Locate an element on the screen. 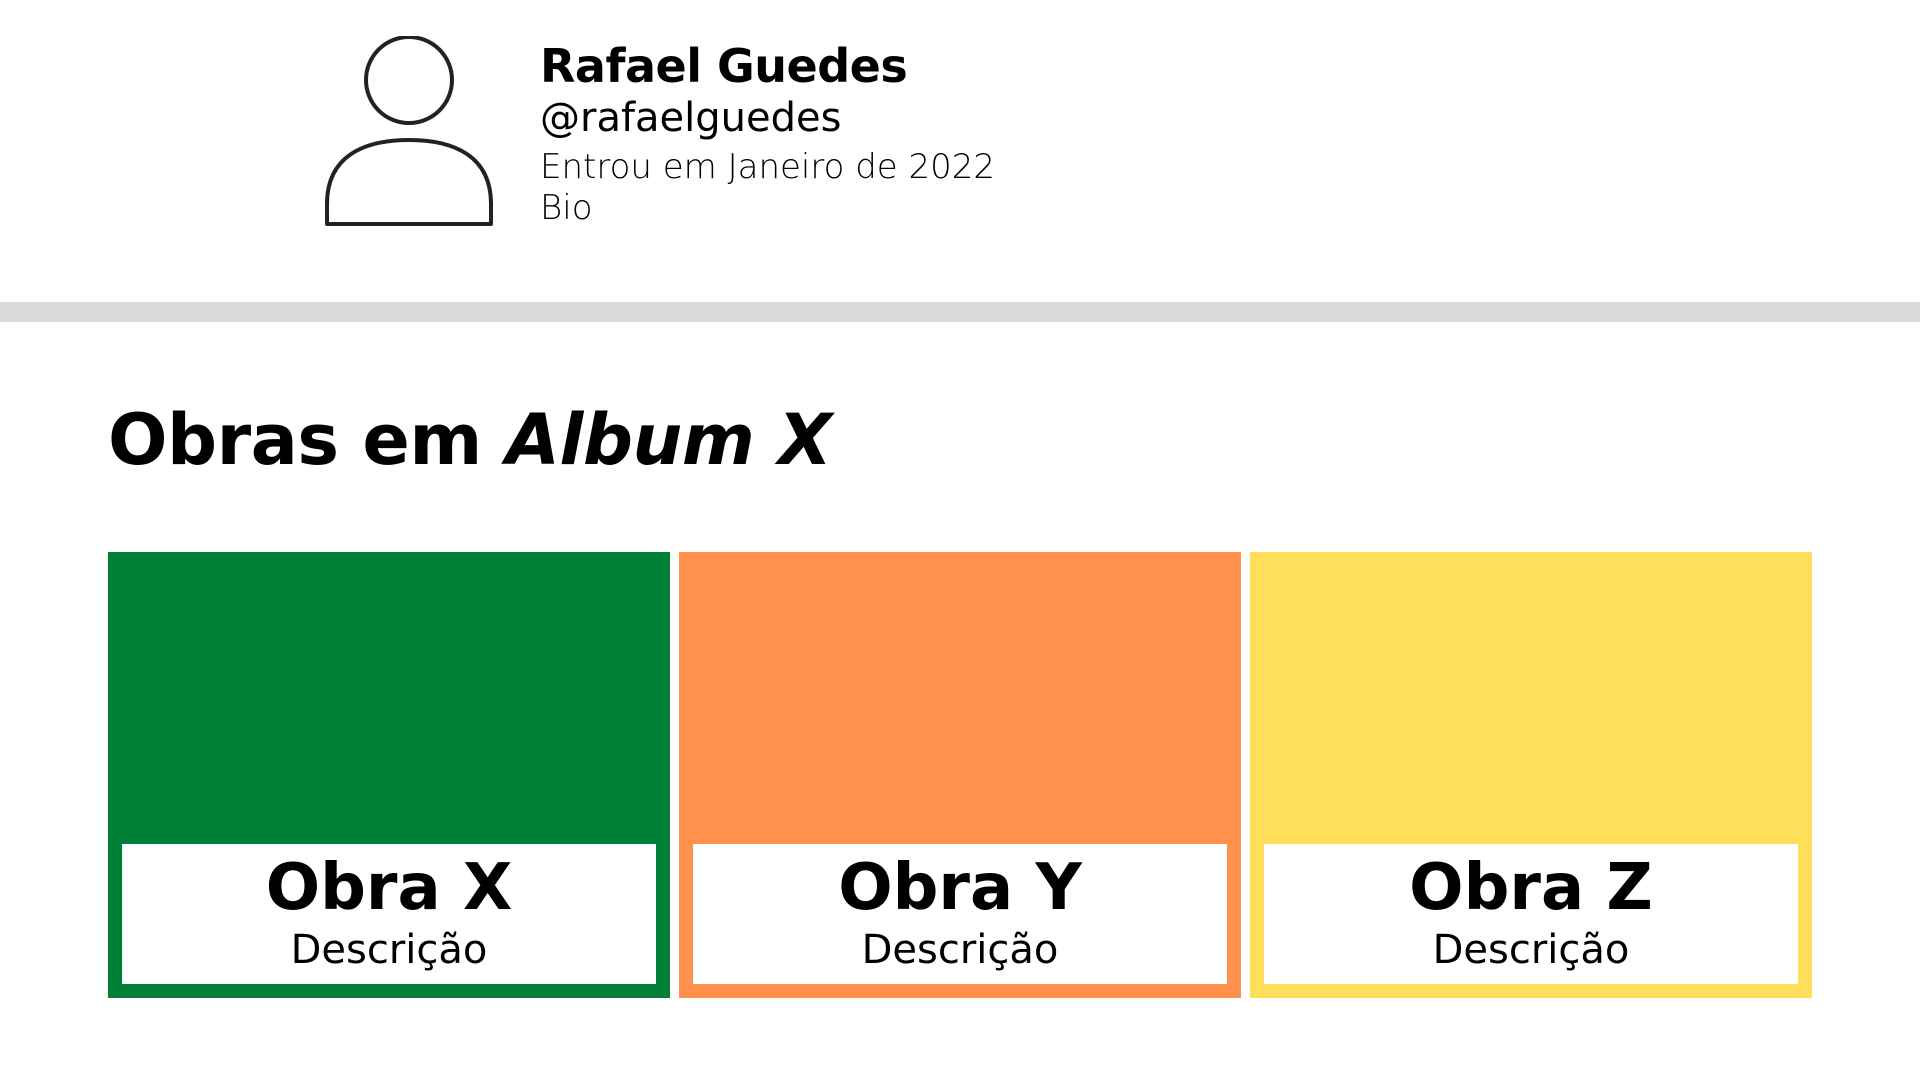 Image resolution: width=1920 pixels, height=1080 pixels. profile-bio: Bio is located at coordinates (566, 208).